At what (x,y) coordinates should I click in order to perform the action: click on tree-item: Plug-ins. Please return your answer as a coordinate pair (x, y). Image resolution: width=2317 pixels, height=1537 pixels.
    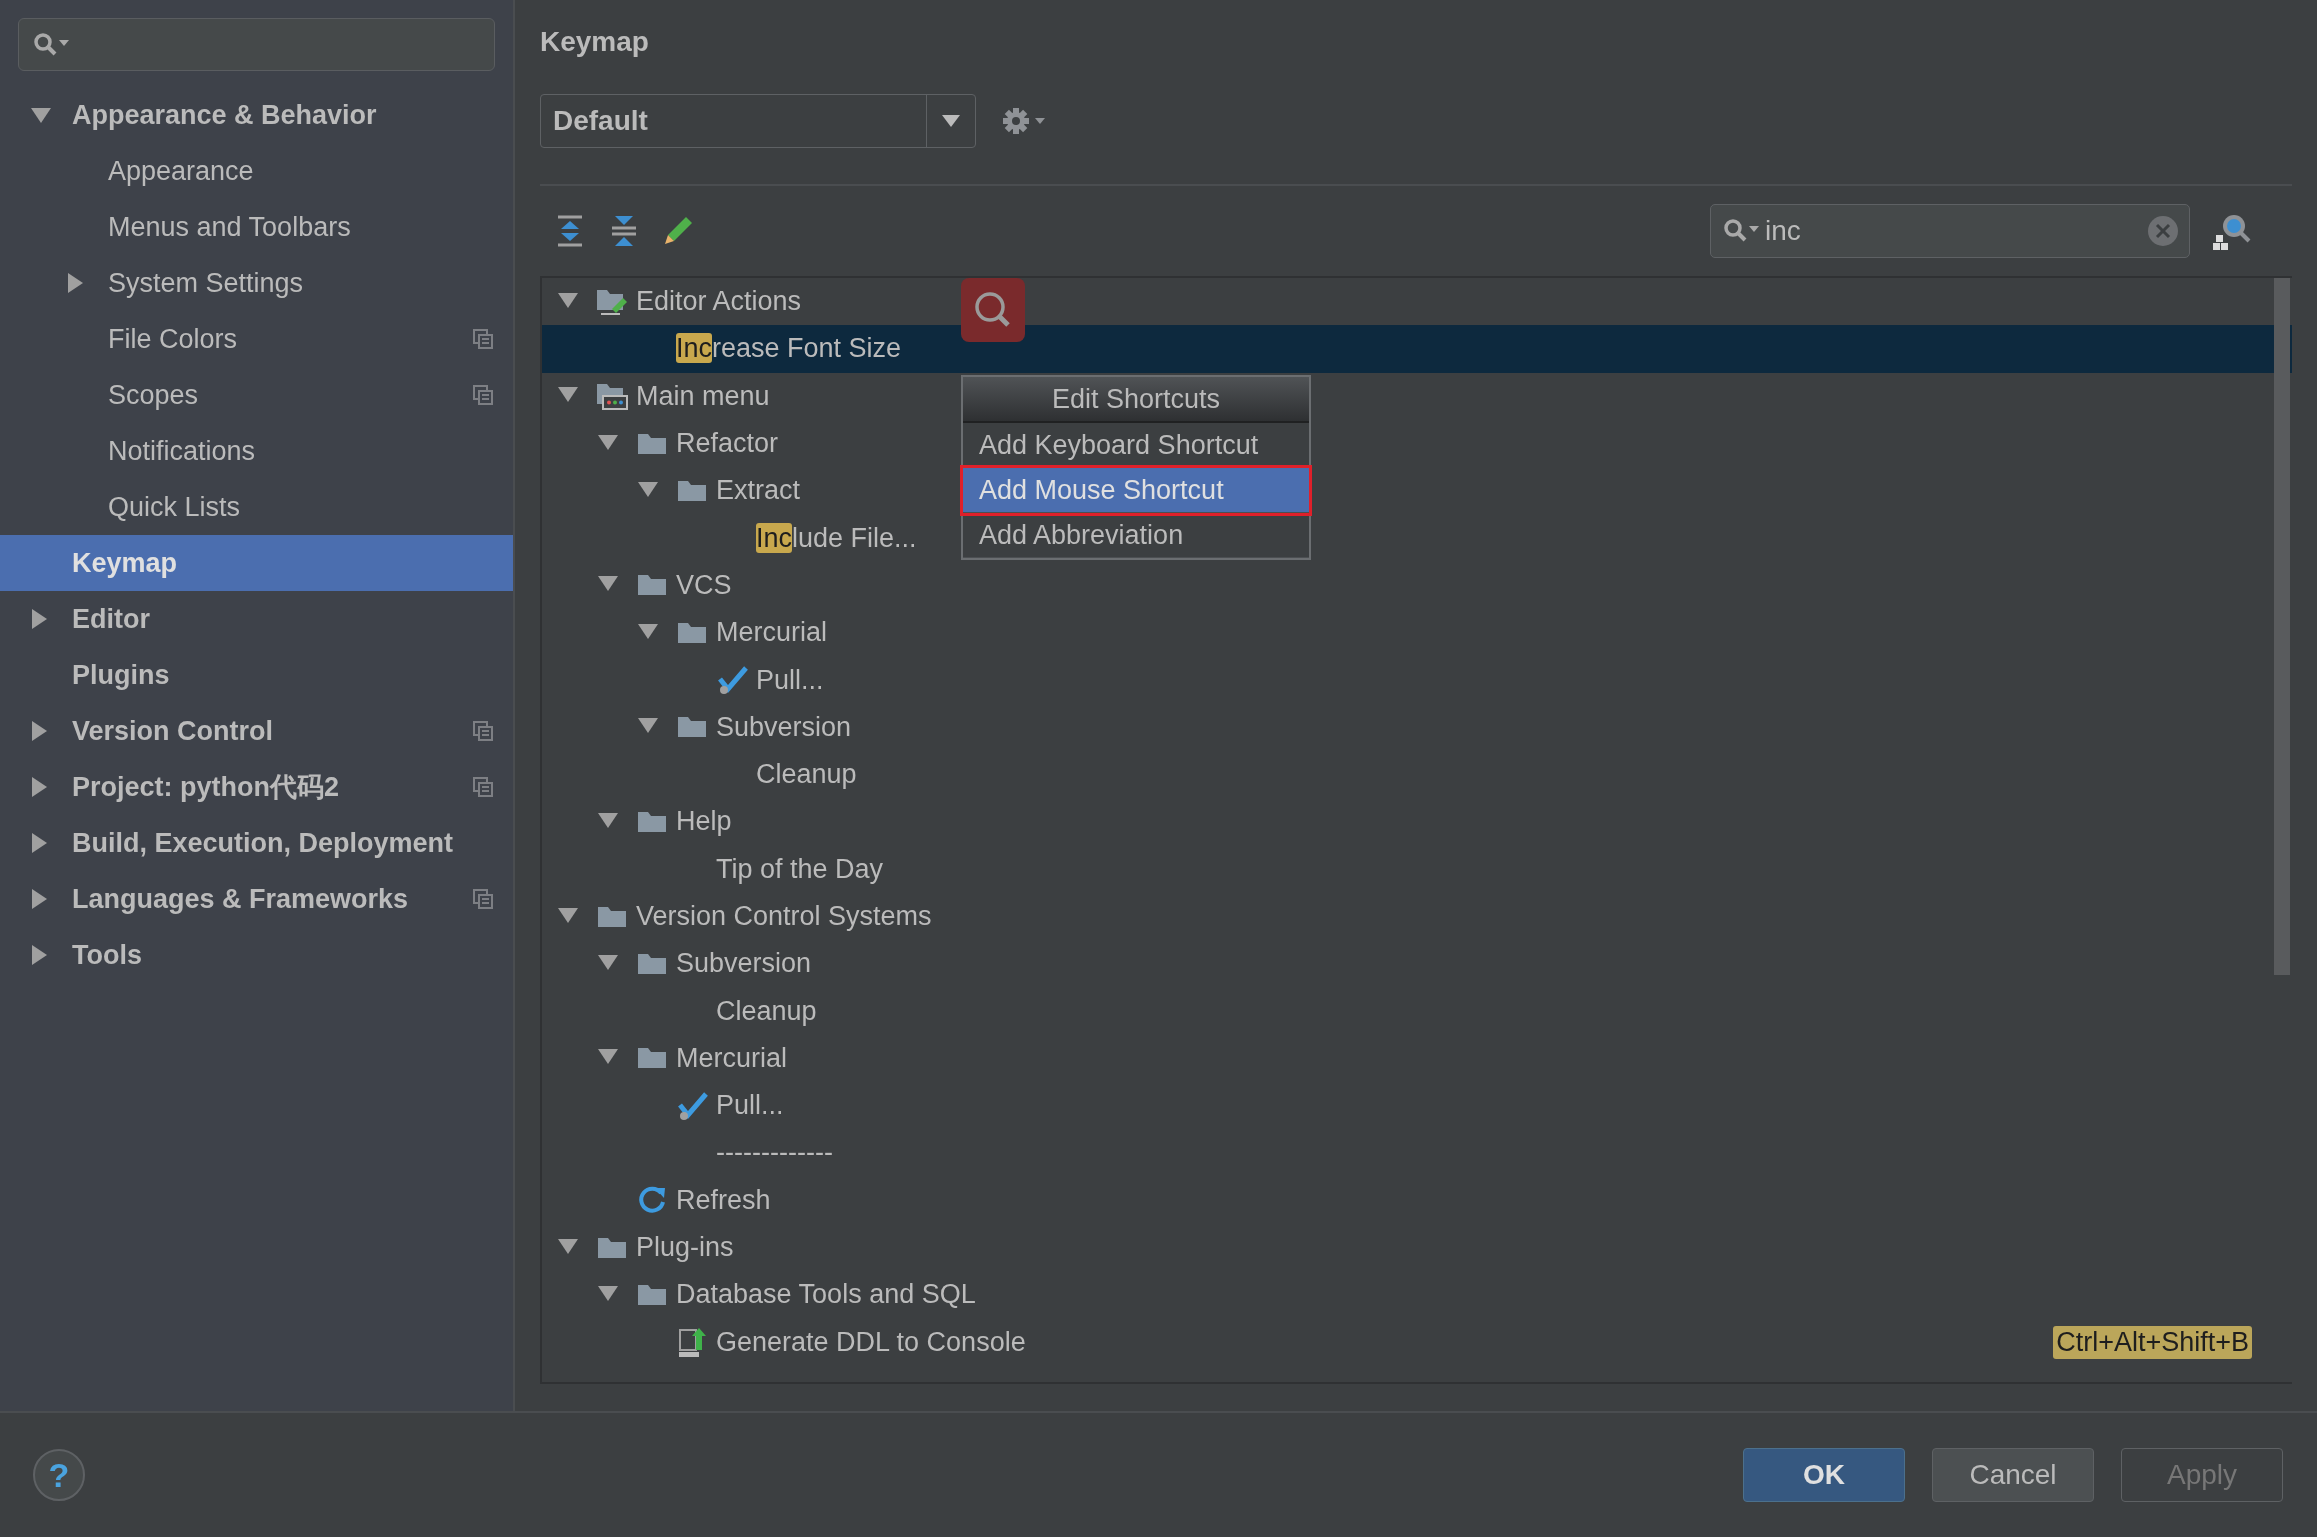
    Looking at the image, I should click on (685, 1248).